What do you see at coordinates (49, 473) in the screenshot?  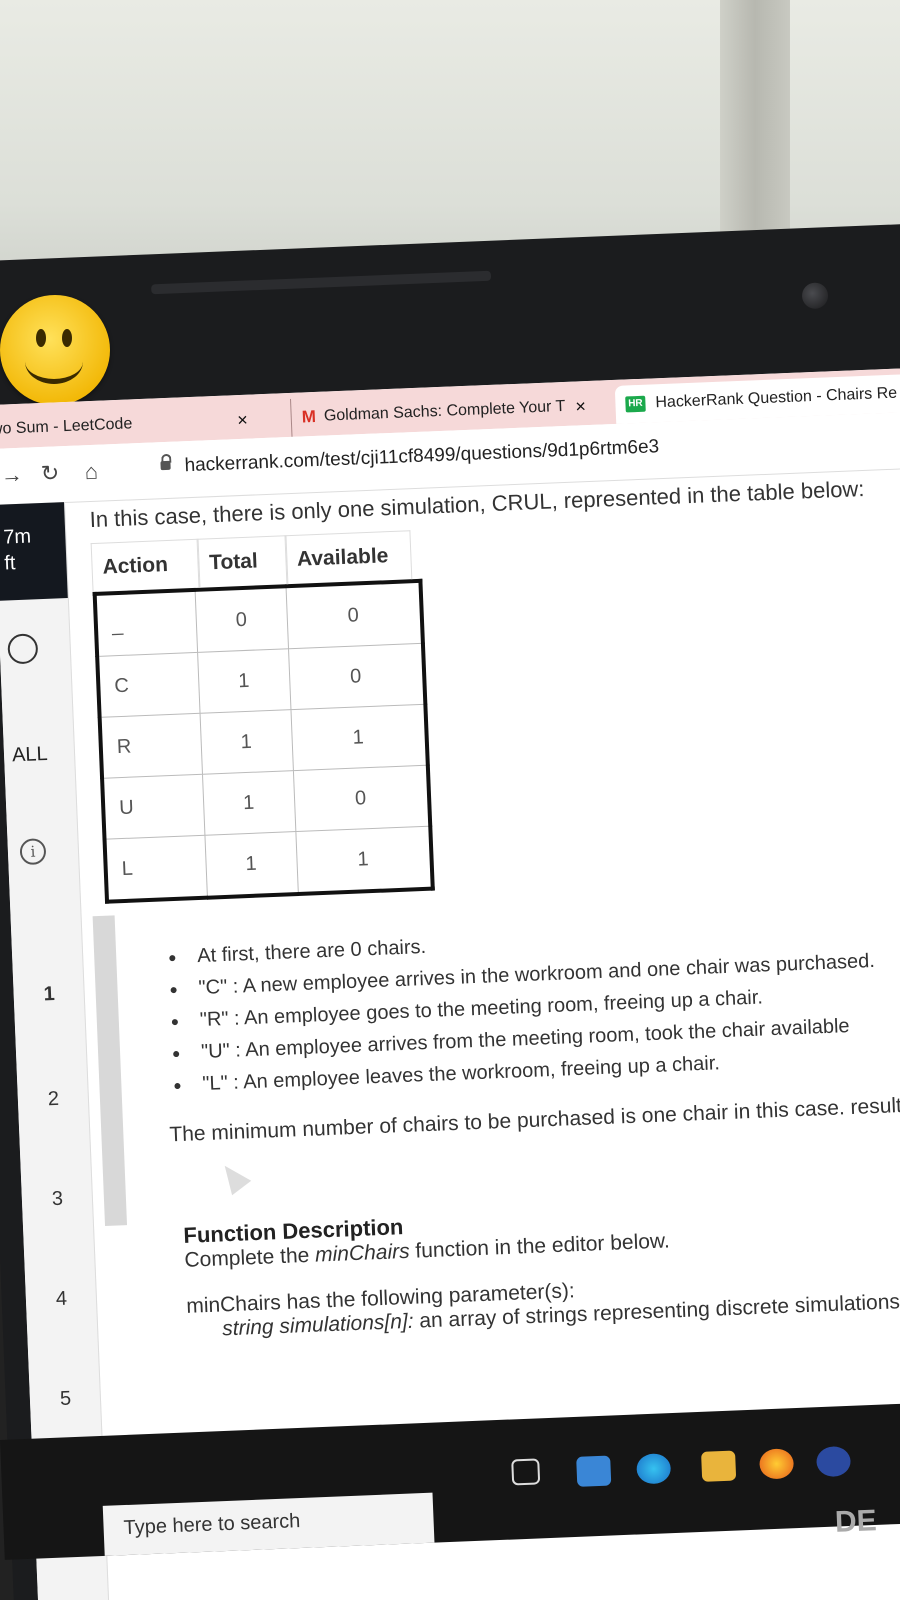 I see `reload-icon: ↻` at bounding box center [49, 473].